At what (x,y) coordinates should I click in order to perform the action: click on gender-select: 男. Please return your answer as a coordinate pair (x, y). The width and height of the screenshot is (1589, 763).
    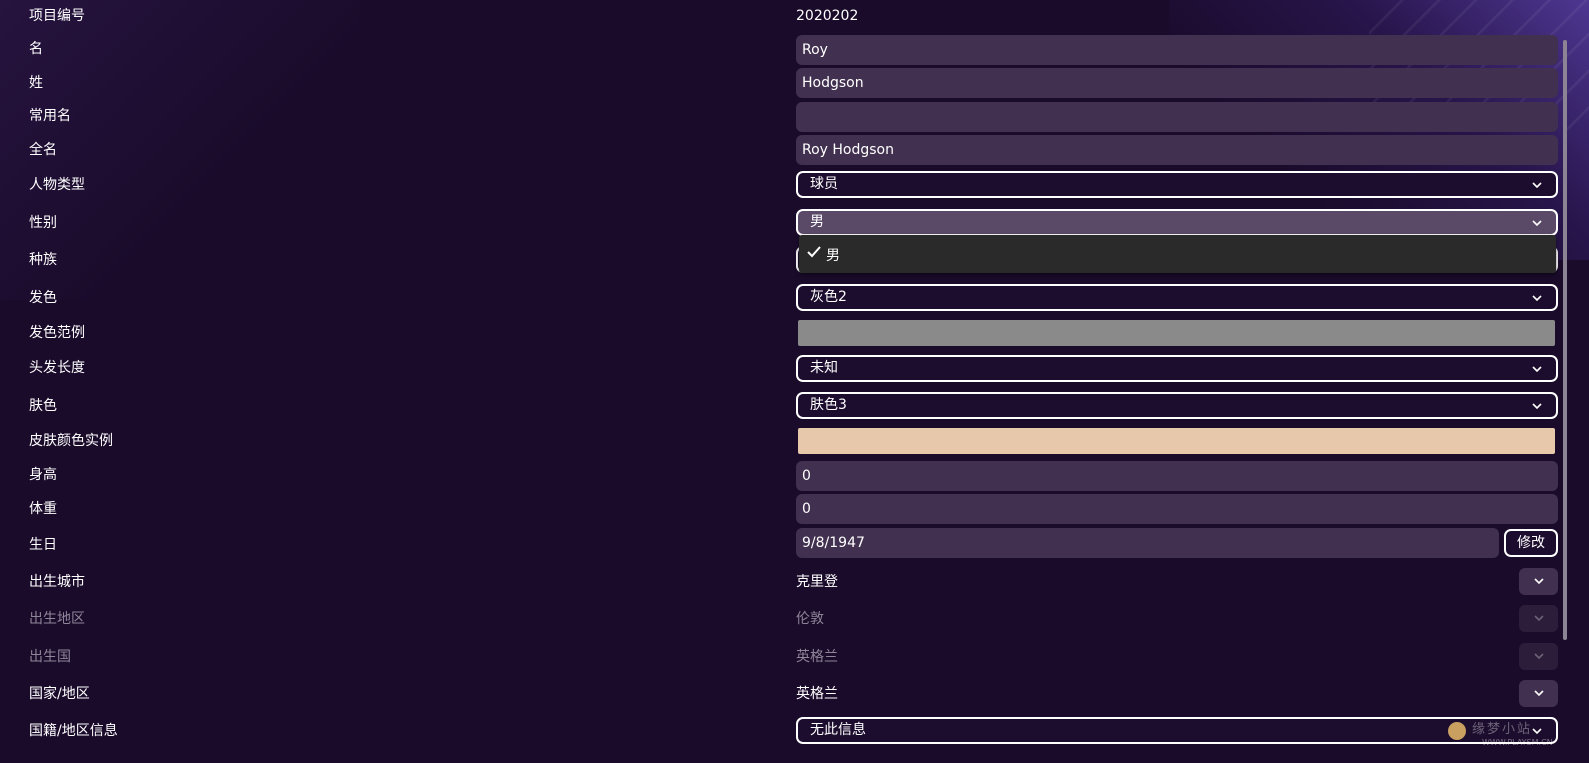
    Looking at the image, I should click on (1177, 222).